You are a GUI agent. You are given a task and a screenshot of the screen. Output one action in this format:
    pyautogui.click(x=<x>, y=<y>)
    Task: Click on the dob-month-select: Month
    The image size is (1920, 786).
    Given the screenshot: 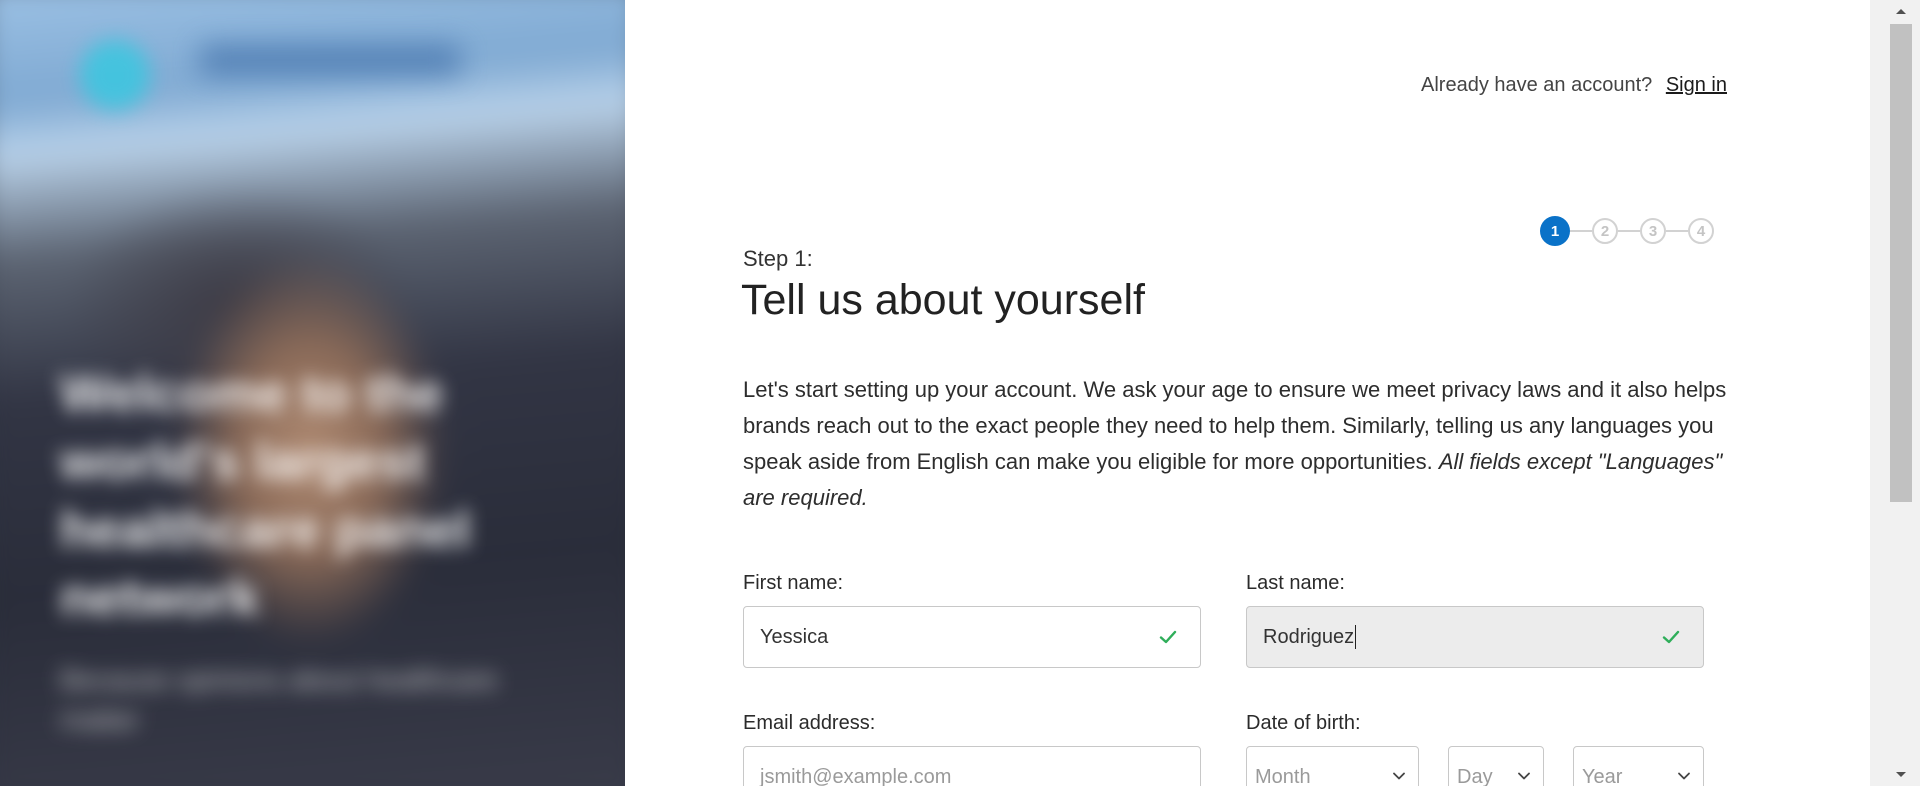 What is the action you would take?
    pyautogui.click(x=1332, y=766)
    